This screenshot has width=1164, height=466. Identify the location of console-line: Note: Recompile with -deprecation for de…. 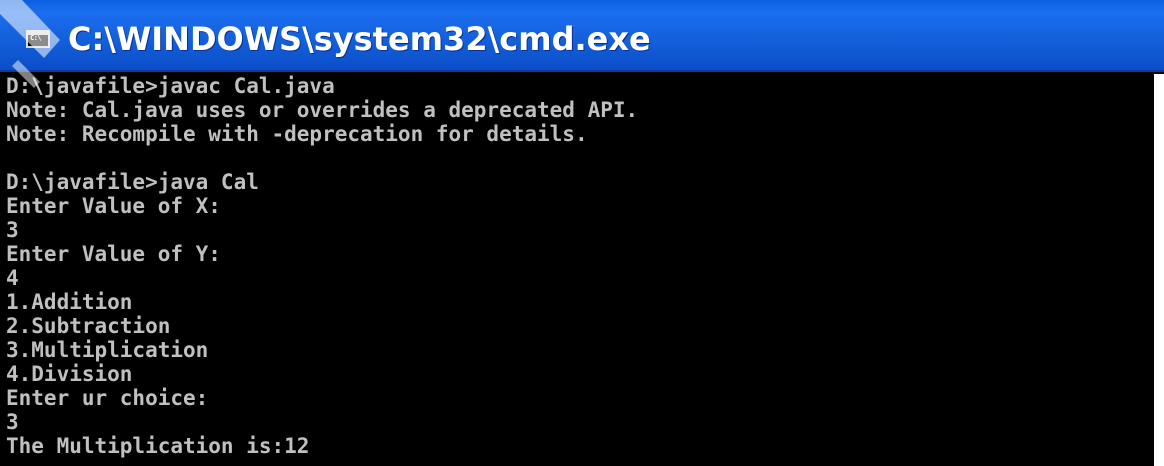
(297, 134).